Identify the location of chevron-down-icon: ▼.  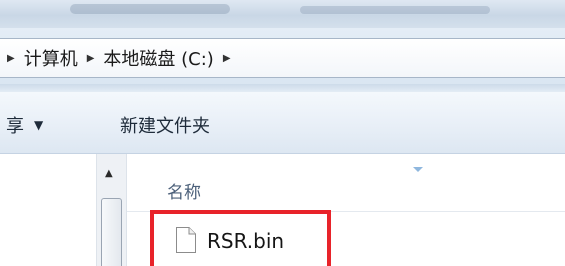
(39, 125).